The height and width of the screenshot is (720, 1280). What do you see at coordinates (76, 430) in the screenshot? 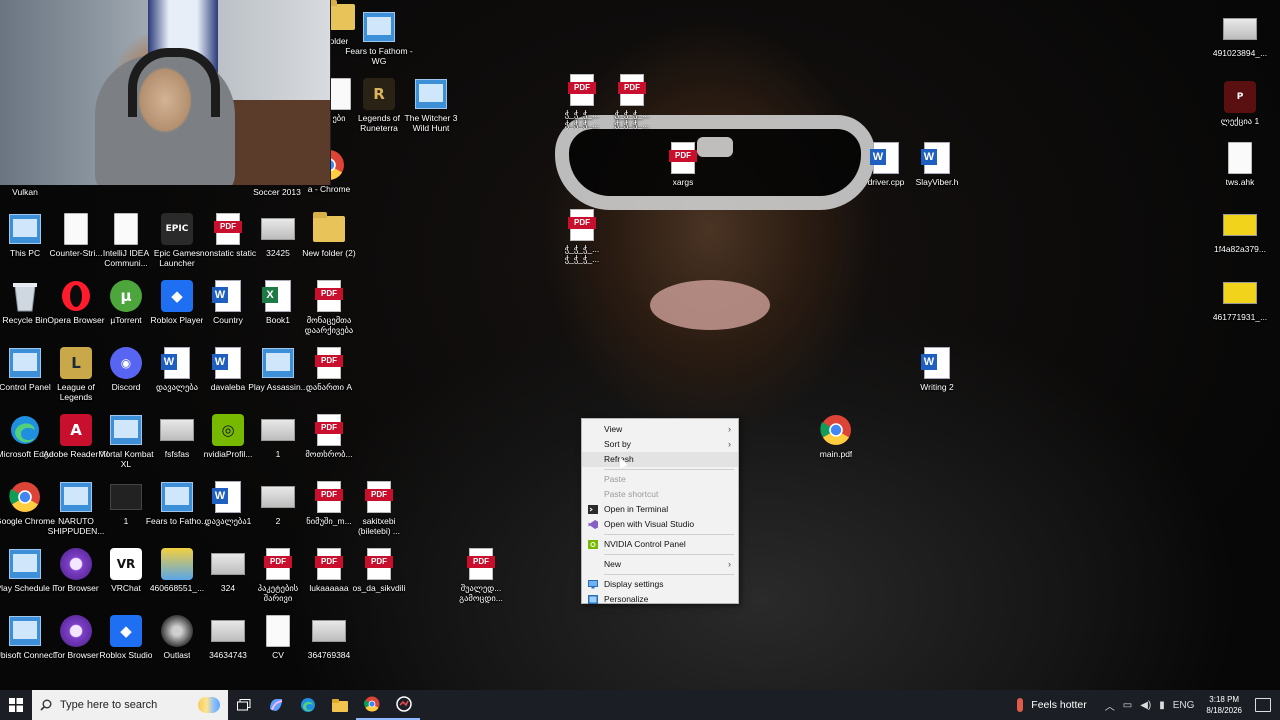
I see `adobe-reader-icon: A` at bounding box center [76, 430].